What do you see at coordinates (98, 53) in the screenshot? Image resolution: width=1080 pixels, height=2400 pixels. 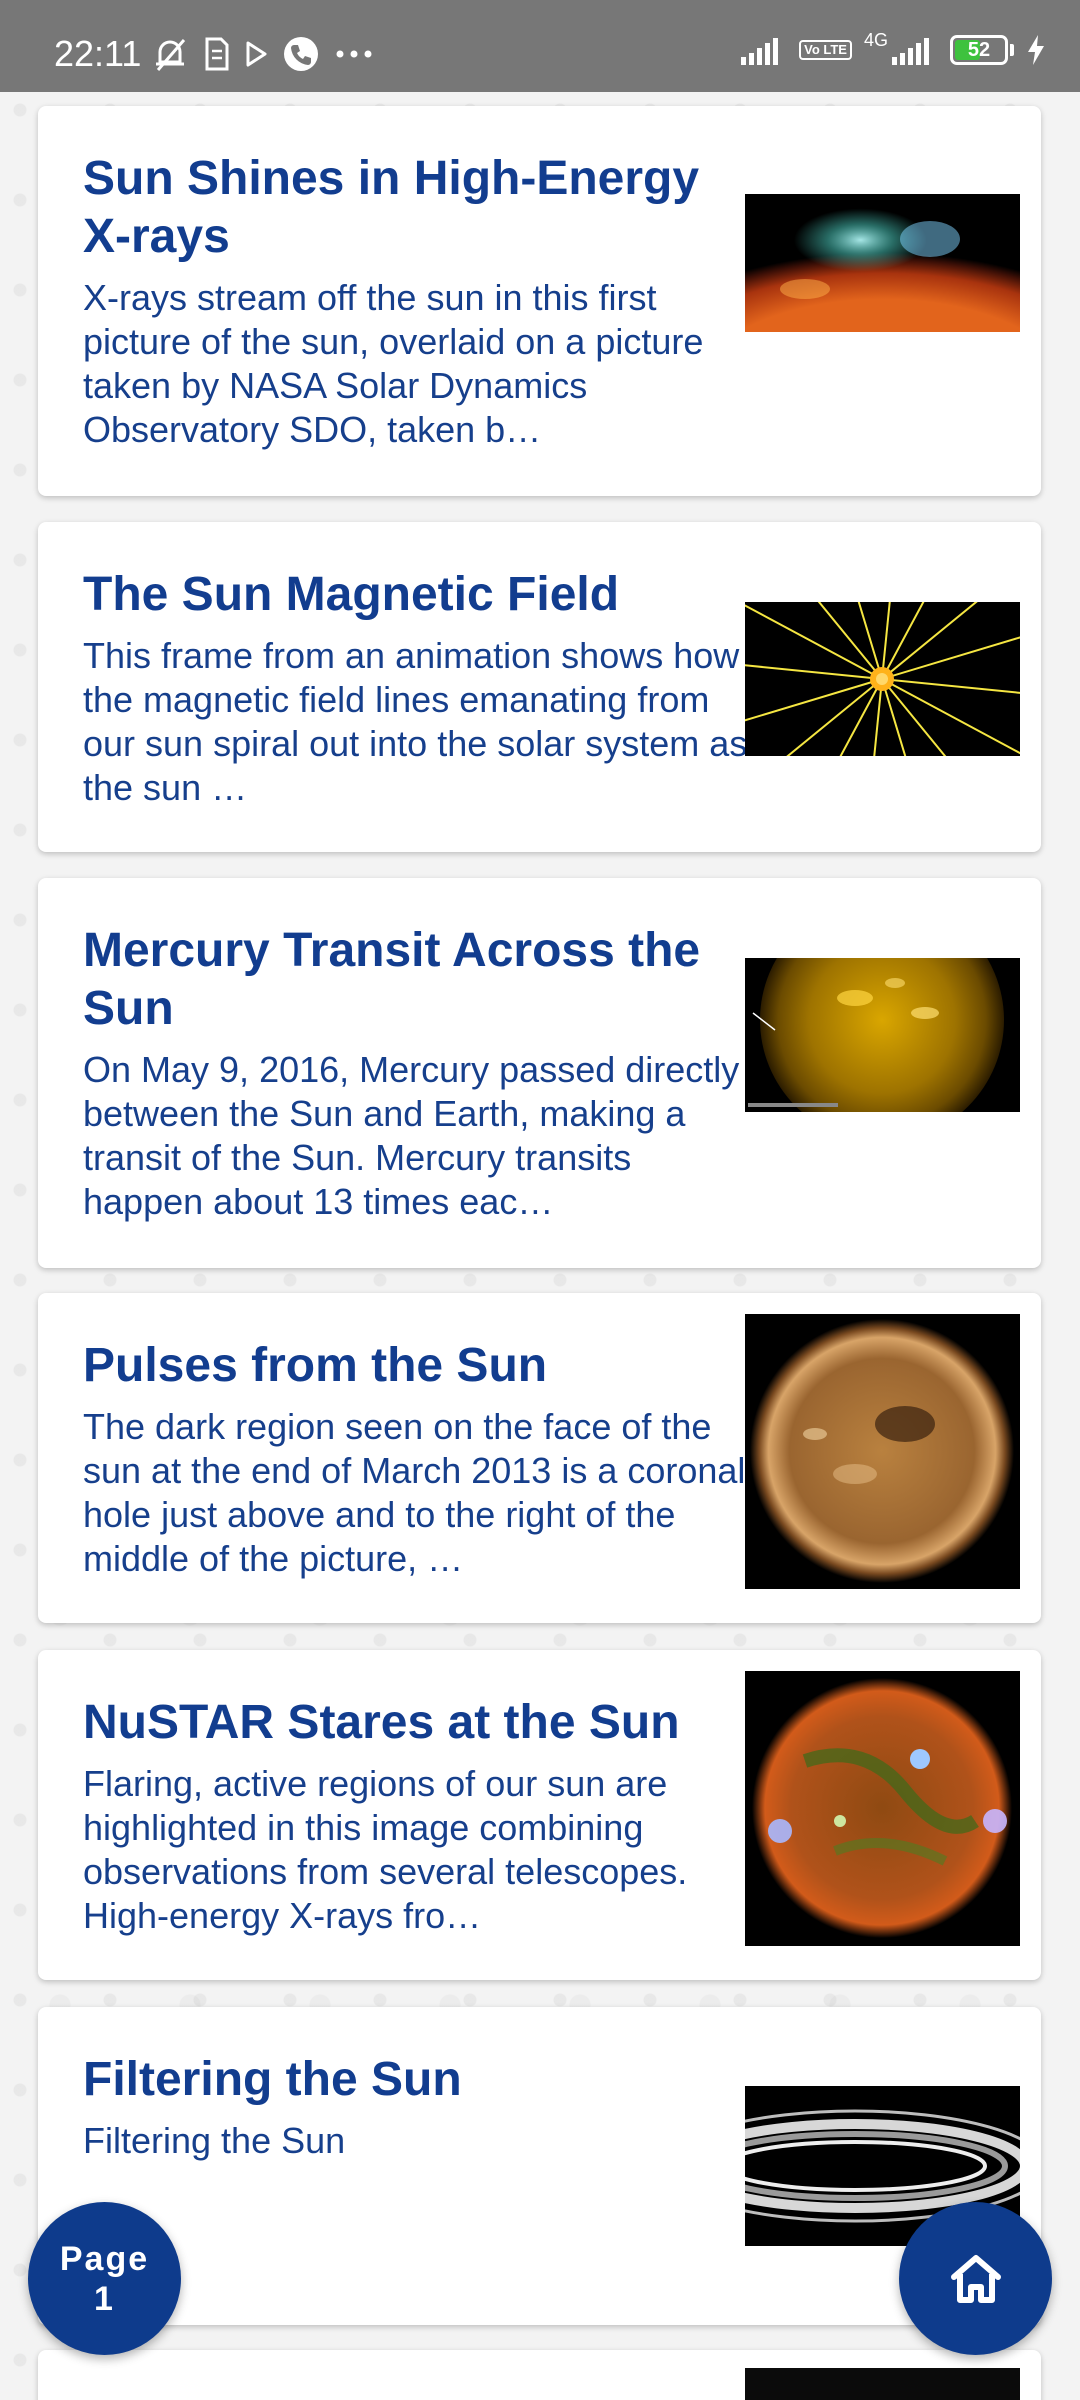 I see `status-time: 22:11` at bounding box center [98, 53].